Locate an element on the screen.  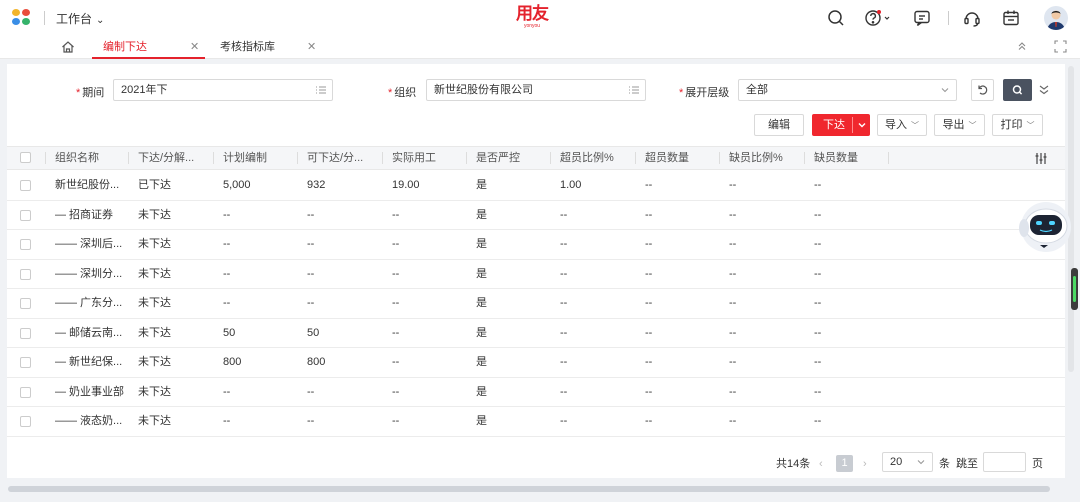
table-row: —— 深圳后... 未下达 -- -- -- 是 -- -- -- -- is located at coordinates (536, 245).